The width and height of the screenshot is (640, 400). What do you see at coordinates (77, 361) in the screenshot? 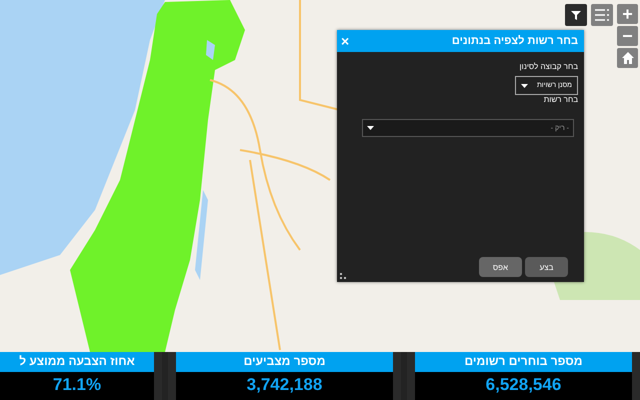
I see `stat-title: אחוז הצבעה ממוצע ל` at bounding box center [77, 361].